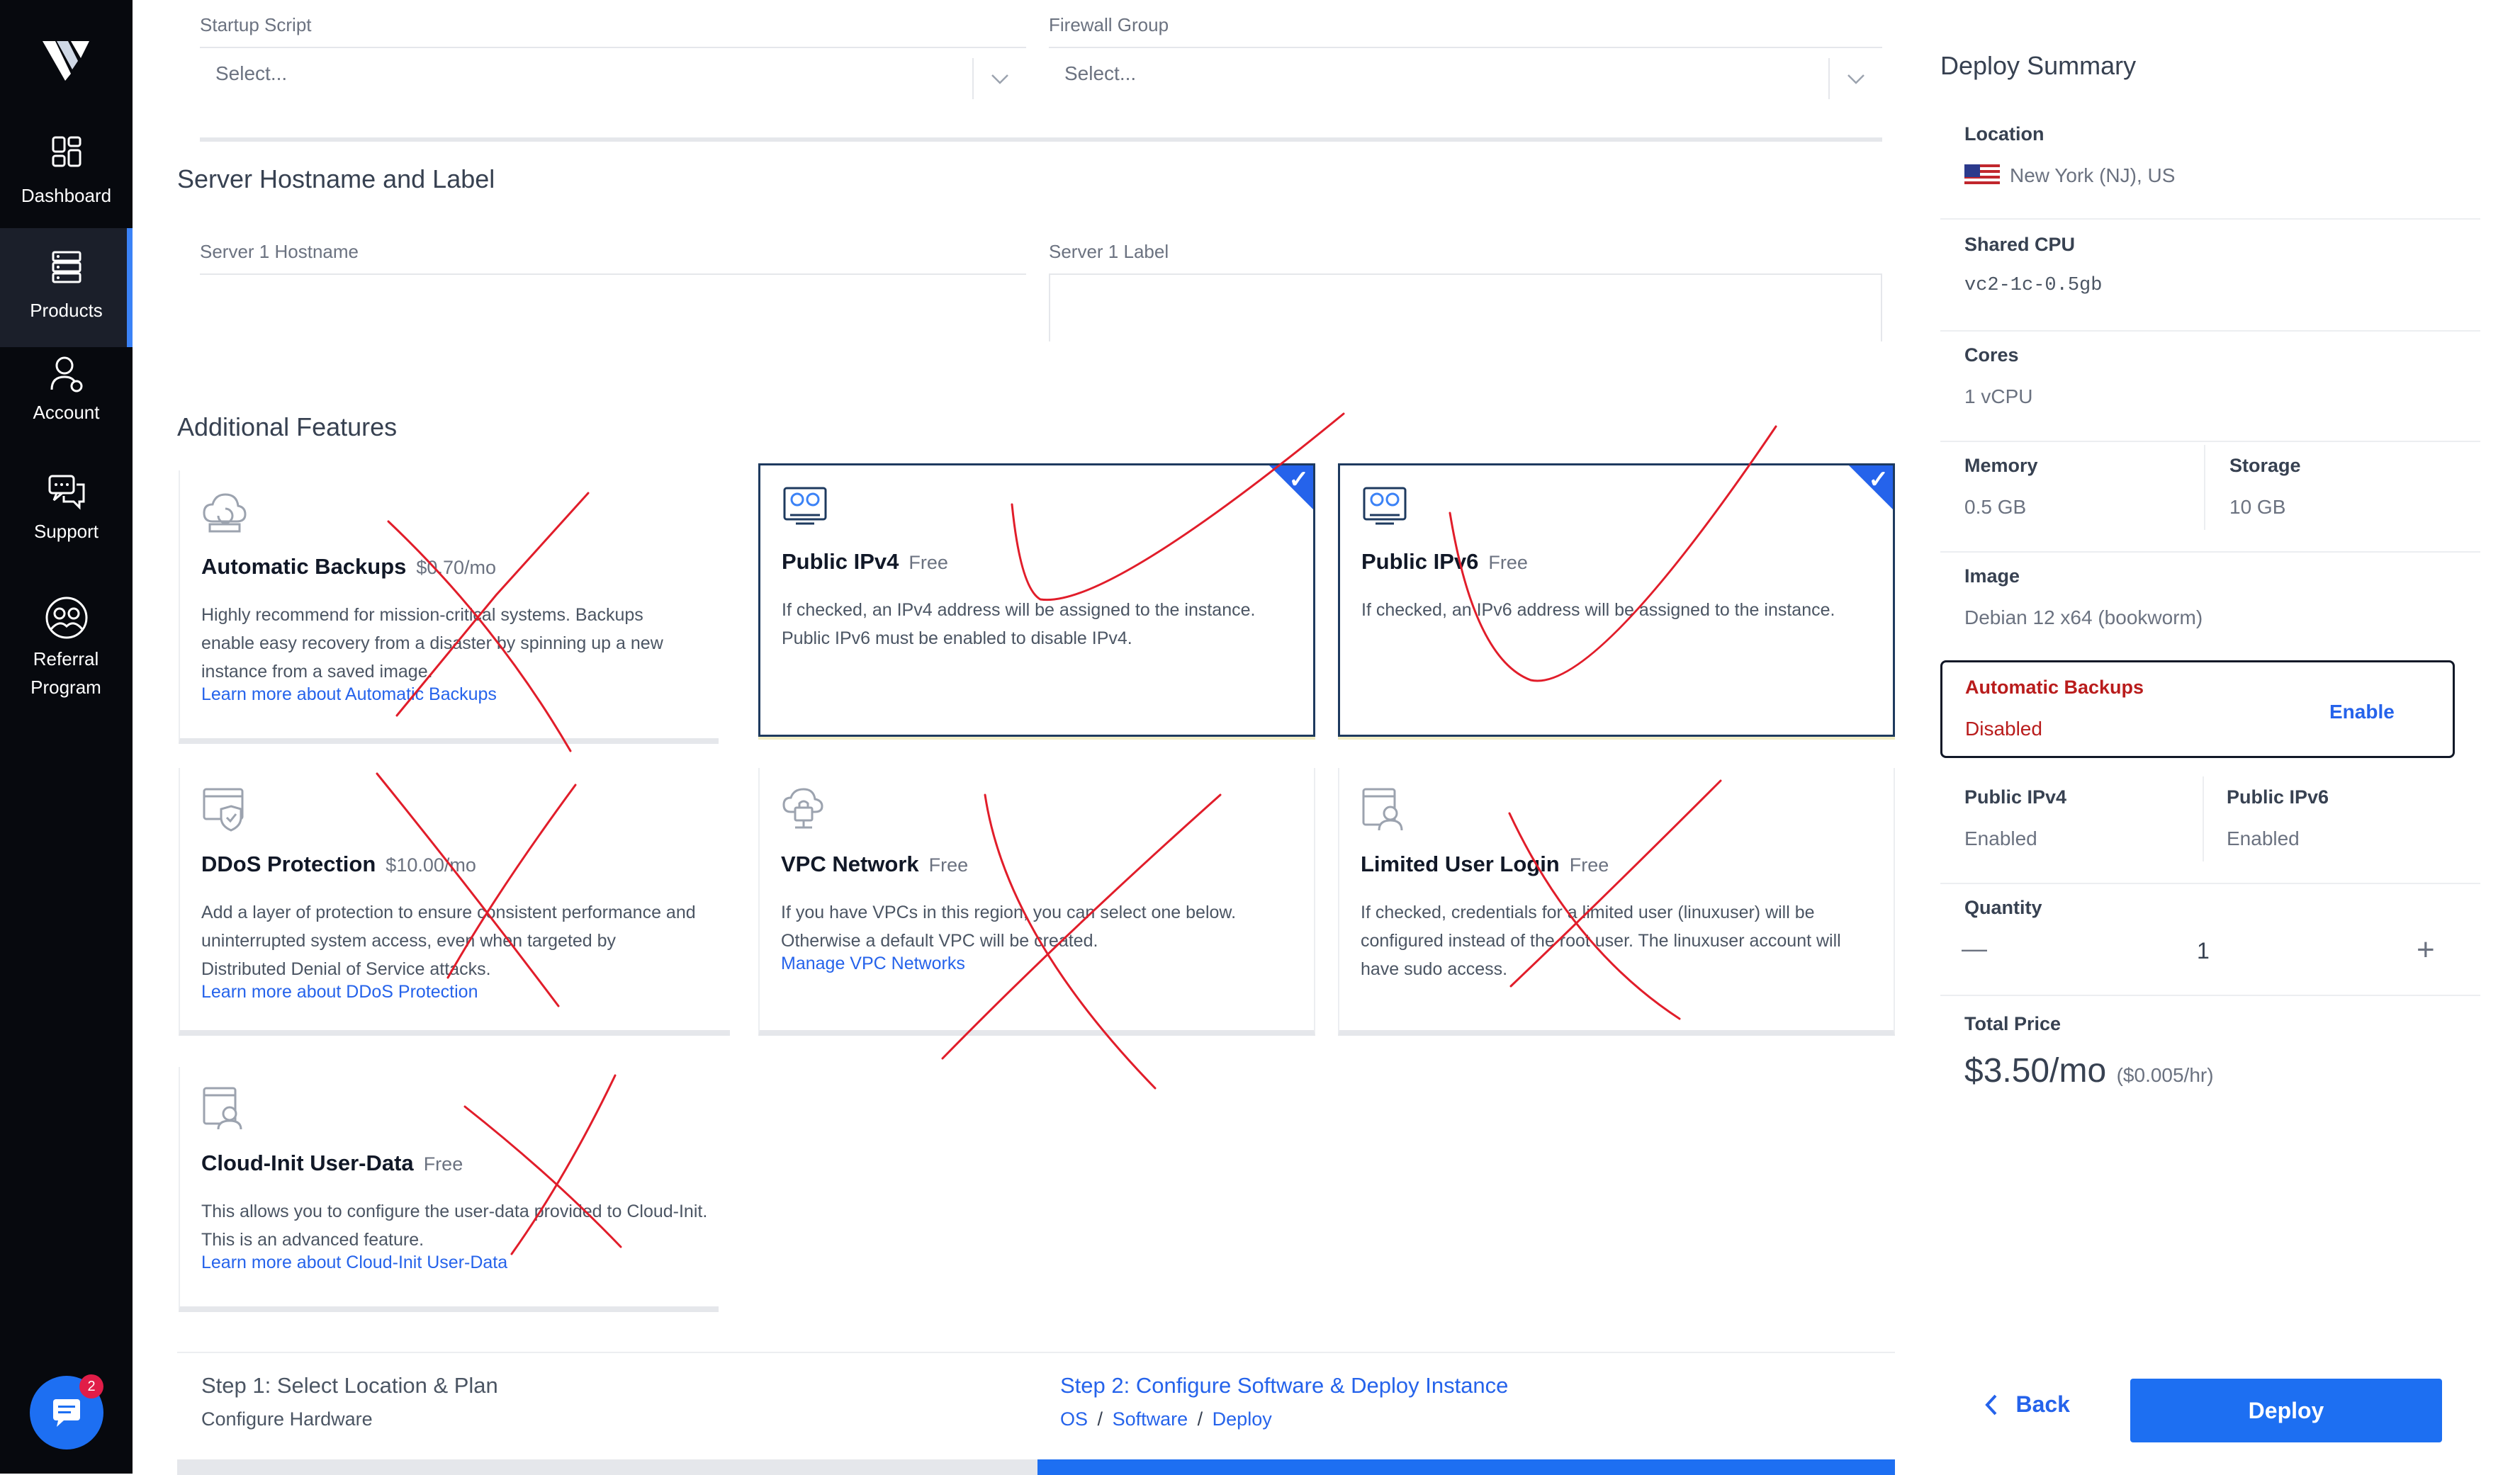  What do you see at coordinates (2286, 1410) in the screenshot?
I see `deploy-button: Deploy` at bounding box center [2286, 1410].